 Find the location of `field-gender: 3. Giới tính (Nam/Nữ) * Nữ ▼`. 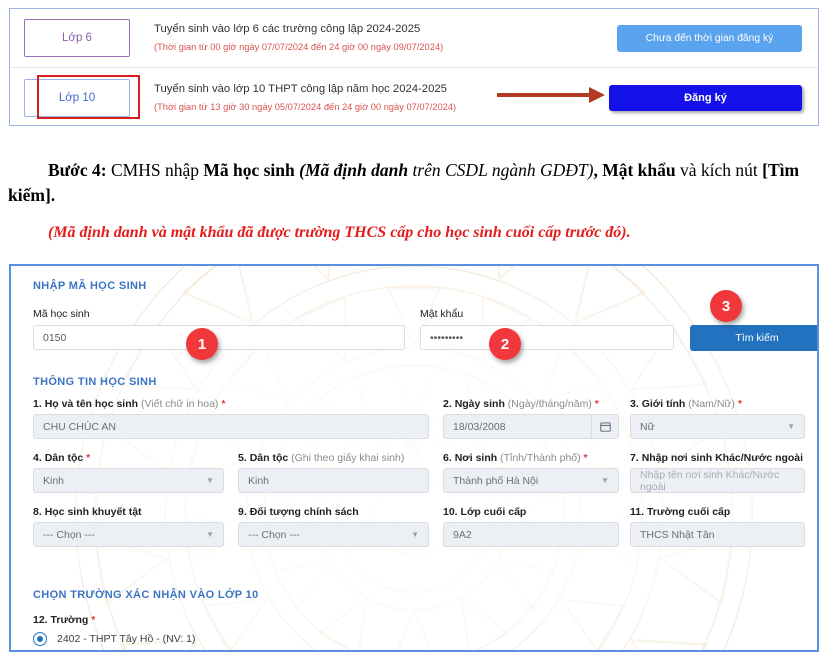

field-gender: 3. Giới tính (Nam/Nữ) * Nữ ▼ is located at coordinates (717, 418).